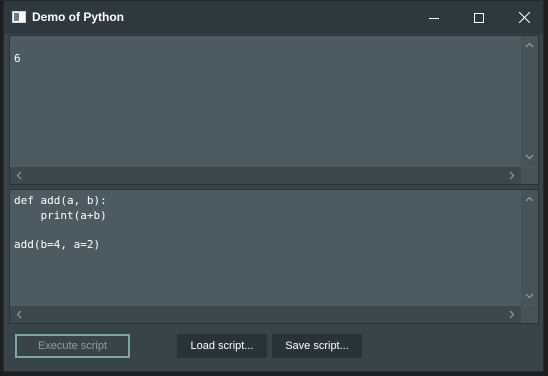 Image resolution: width=548 pixels, height=376 pixels. What do you see at coordinates (19, 17) in the screenshot?
I see `app-icon` at bounding box center [19, 17].